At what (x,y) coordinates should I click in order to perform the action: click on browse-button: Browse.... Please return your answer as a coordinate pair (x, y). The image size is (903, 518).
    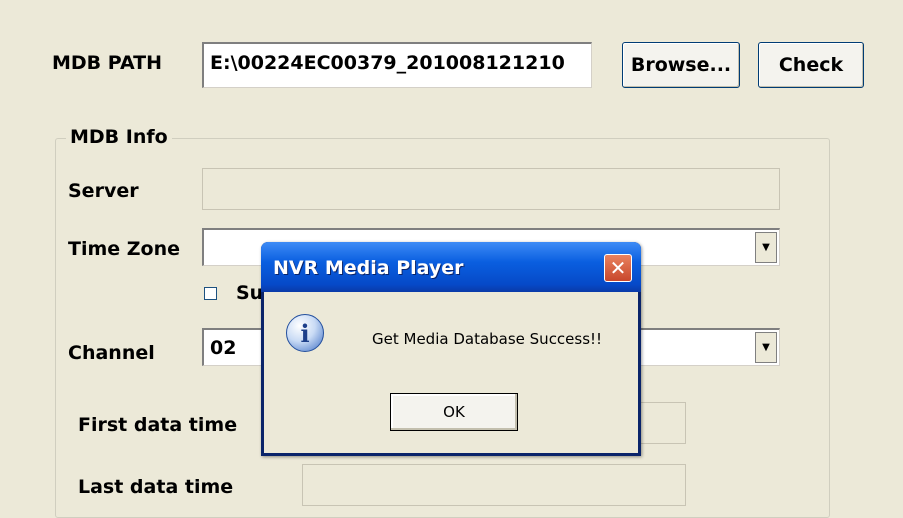
    Looking at the image, I should click on (681, 65).